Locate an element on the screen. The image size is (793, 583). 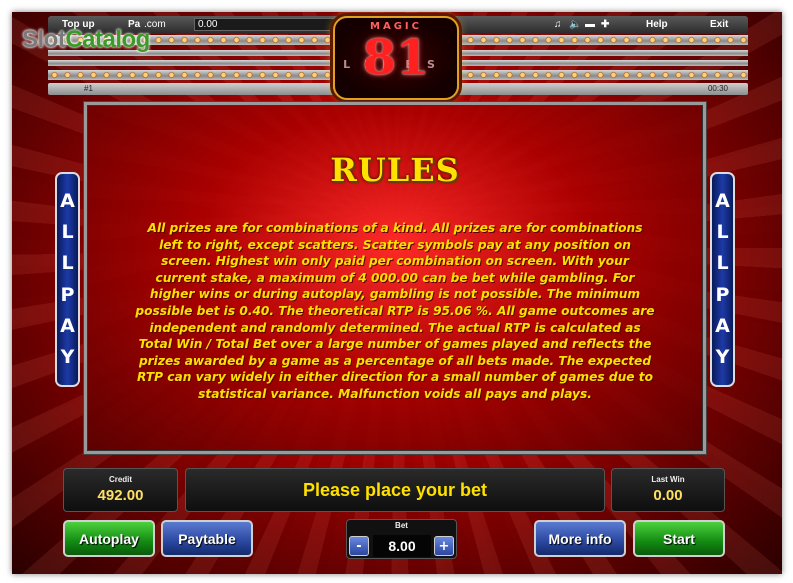
bet-label: Bet is located at coordinates (401, 525).